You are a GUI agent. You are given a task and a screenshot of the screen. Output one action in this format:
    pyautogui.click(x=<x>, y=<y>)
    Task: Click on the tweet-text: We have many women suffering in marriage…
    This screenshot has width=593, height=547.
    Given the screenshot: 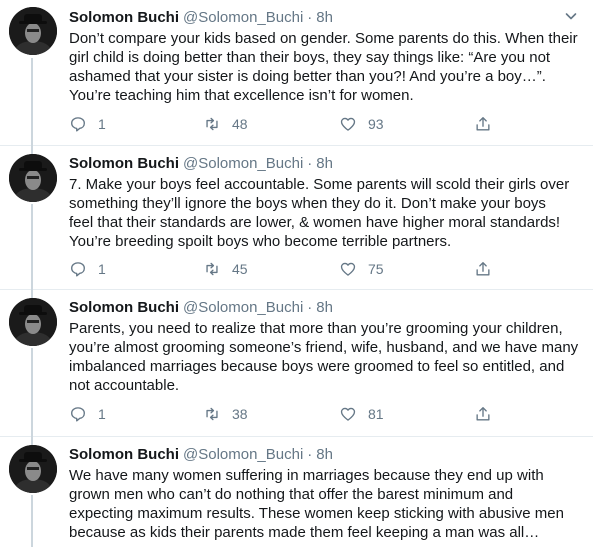 What is the action you would take?
    pyautogui.click(x=316, y=504)
    